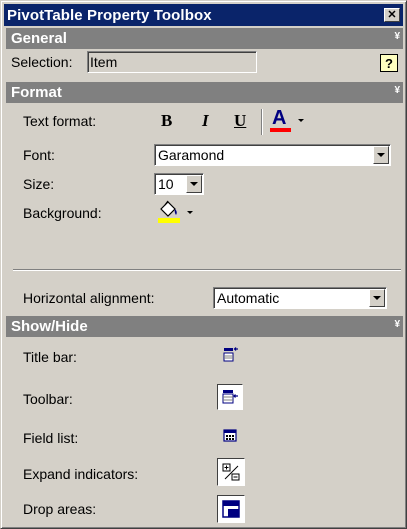 The width and height of the screenshot is (407, 529). I want to click on toolbar-label: Toolbar:, so click(48, 399).